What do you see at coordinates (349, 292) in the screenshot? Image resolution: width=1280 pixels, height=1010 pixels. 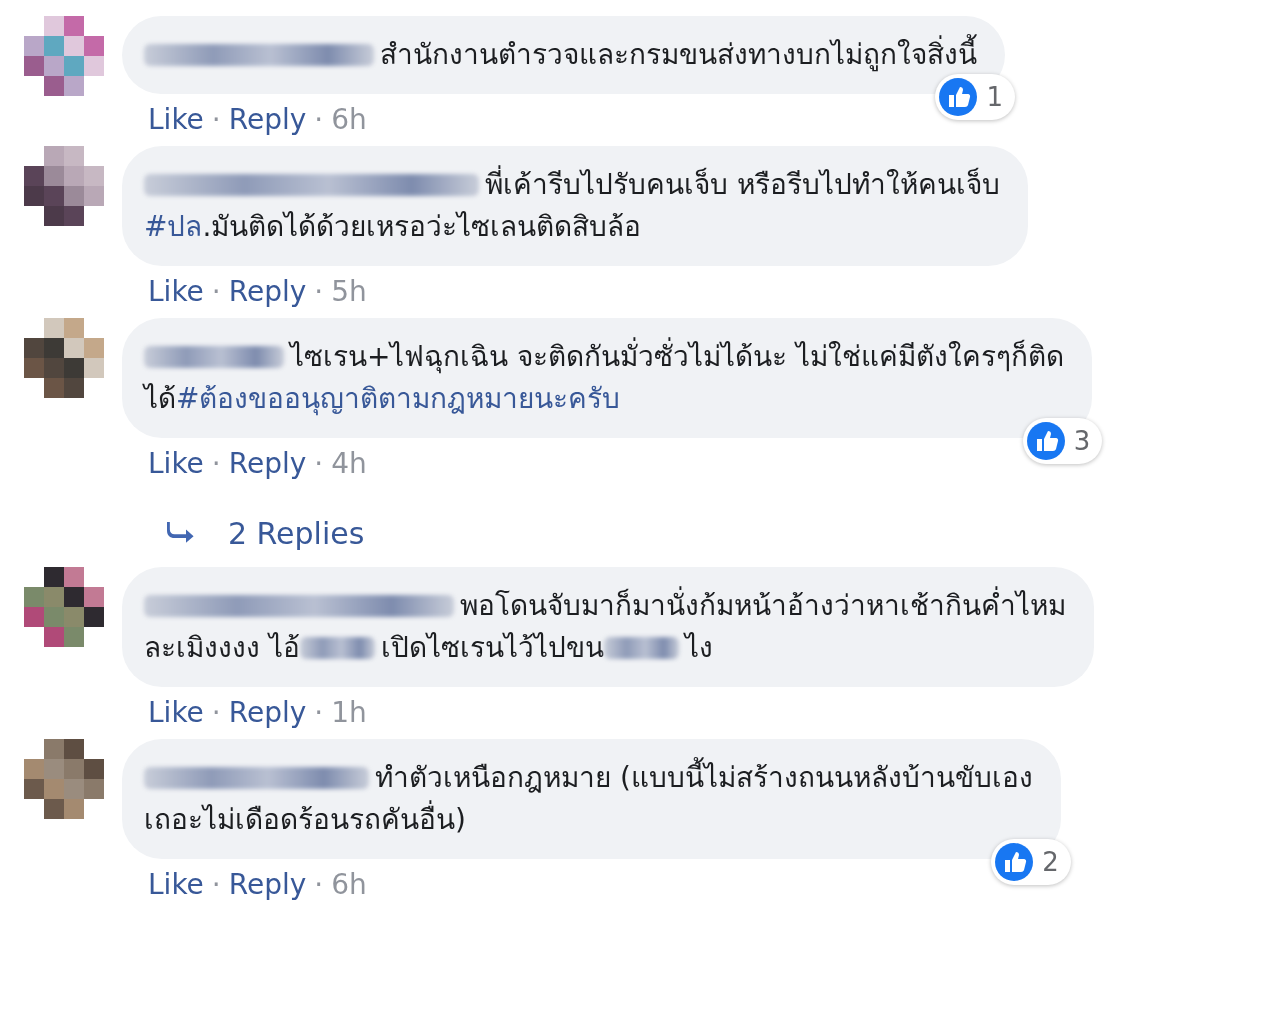 I see `timestamp: 5h` at bounding box center [349, 292].